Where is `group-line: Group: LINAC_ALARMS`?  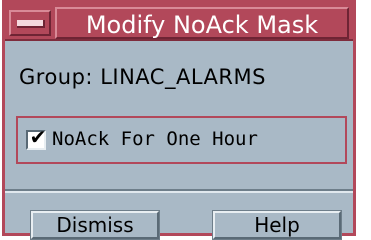
group-line: Group: LINAC_ALARMS is located at coordinates (142, 77).